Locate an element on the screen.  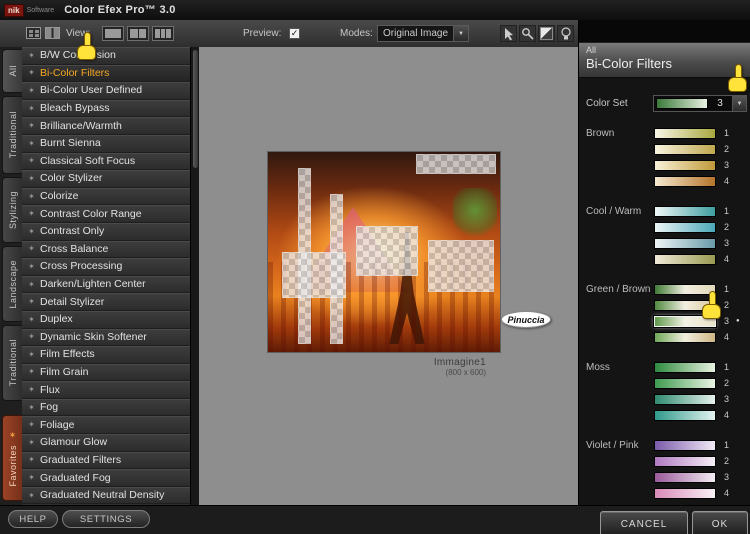
filter-item: ✶B/W Conversion is located at coordinates (106, 56).